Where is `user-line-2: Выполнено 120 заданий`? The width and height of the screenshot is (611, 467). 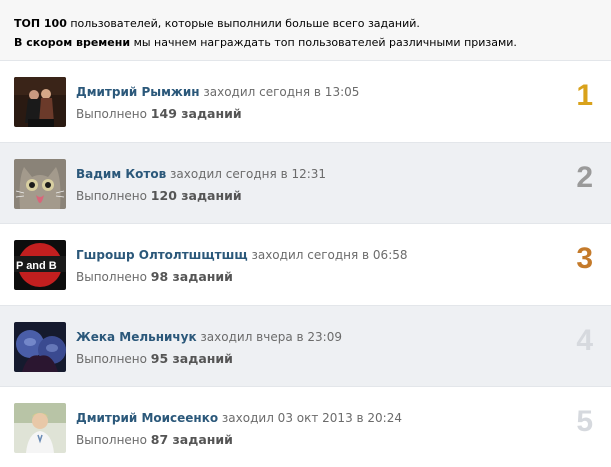 user-line-2: Выполнено 120 заданий is located at coordinates (159, 195).